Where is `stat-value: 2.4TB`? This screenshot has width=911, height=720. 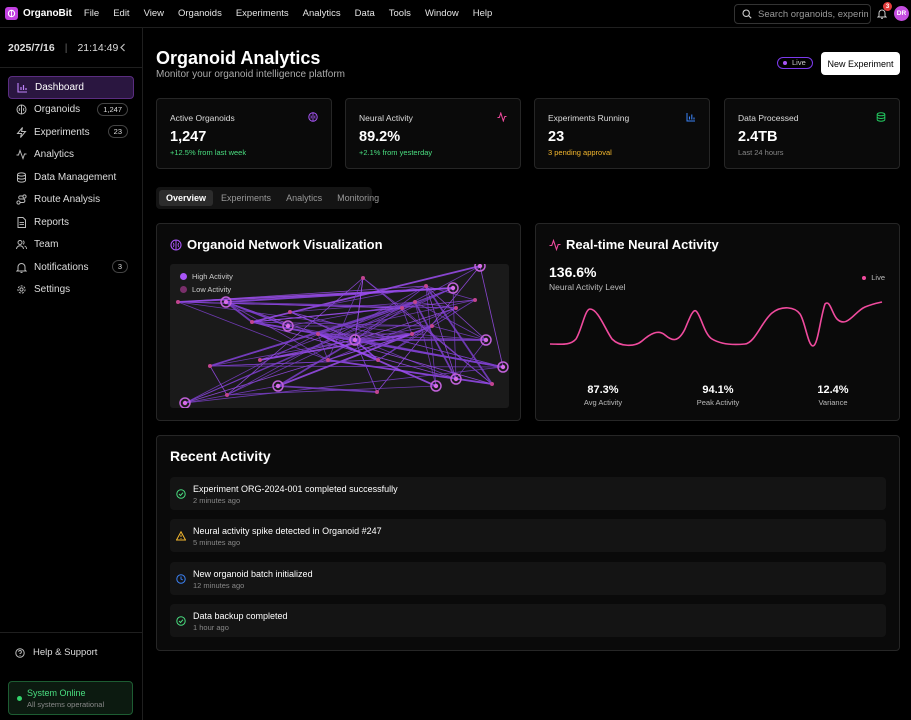 stat-value: 2.4TB is located at coordinates (758, 137).